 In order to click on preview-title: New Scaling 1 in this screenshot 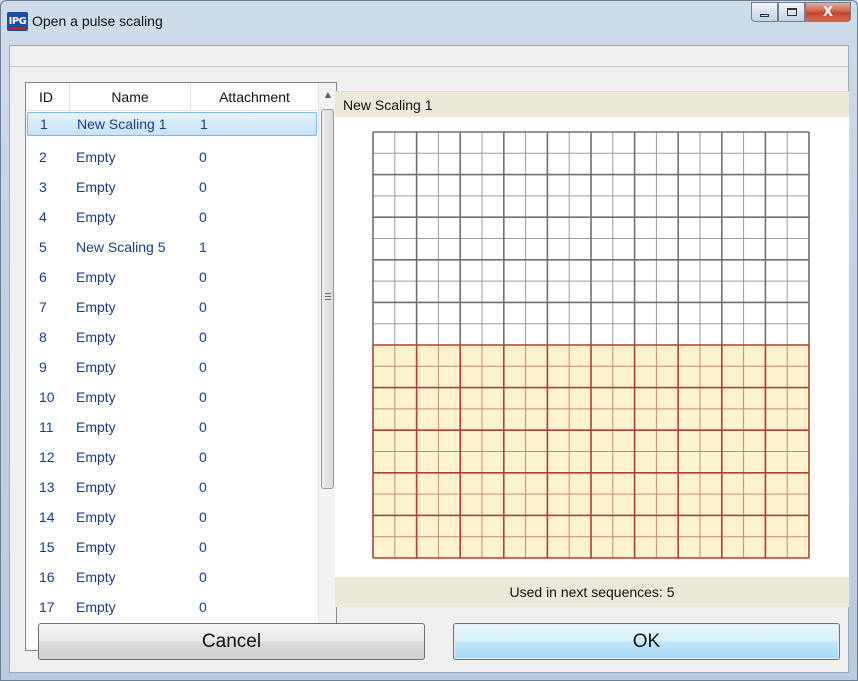, I will do `click(592, 104)`.